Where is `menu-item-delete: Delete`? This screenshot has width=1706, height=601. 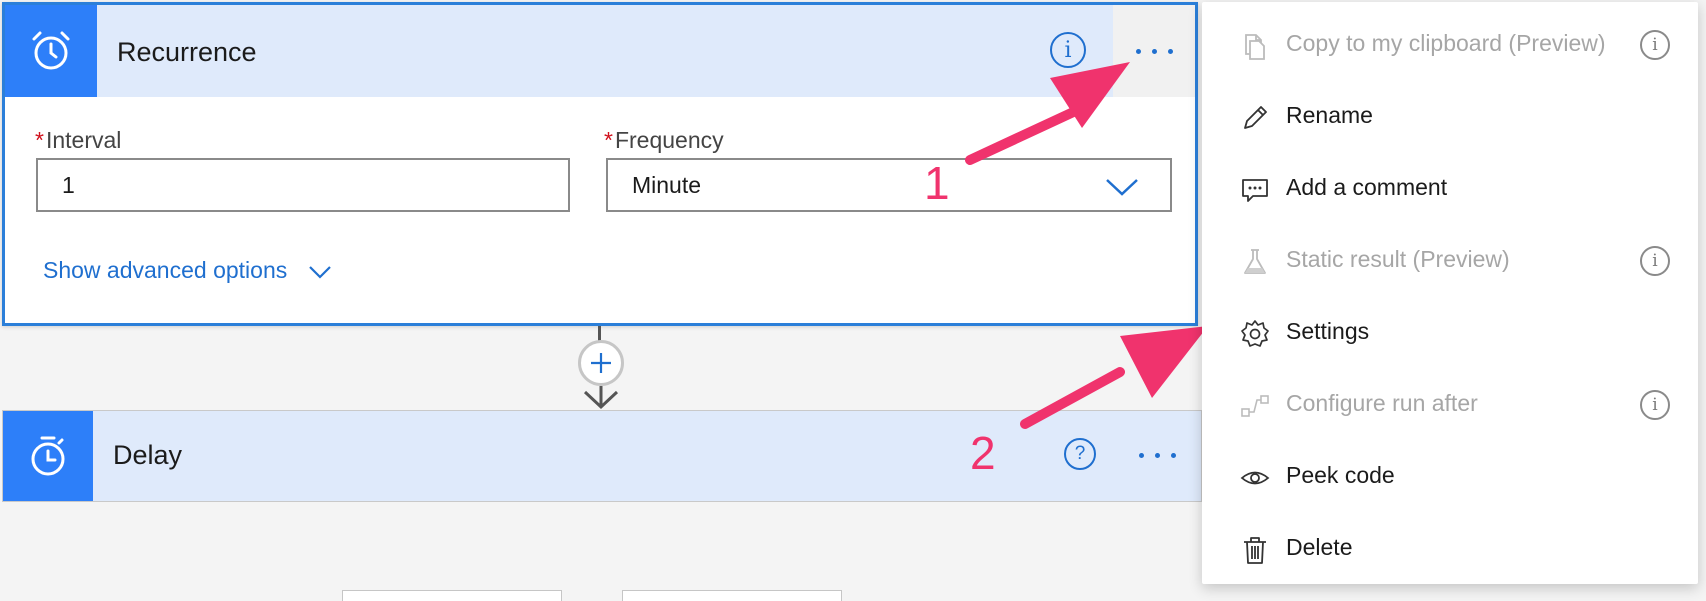
menu-item-delete: Delete is located at coordinates (1450, 550).